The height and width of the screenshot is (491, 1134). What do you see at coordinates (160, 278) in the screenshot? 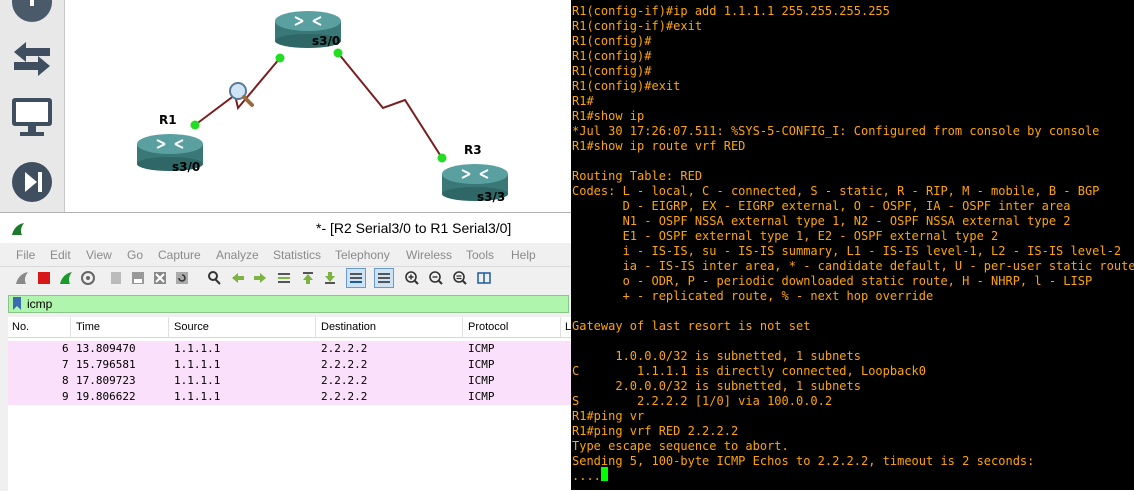
I see `close-file-icon` at bounding box center [160, 278].